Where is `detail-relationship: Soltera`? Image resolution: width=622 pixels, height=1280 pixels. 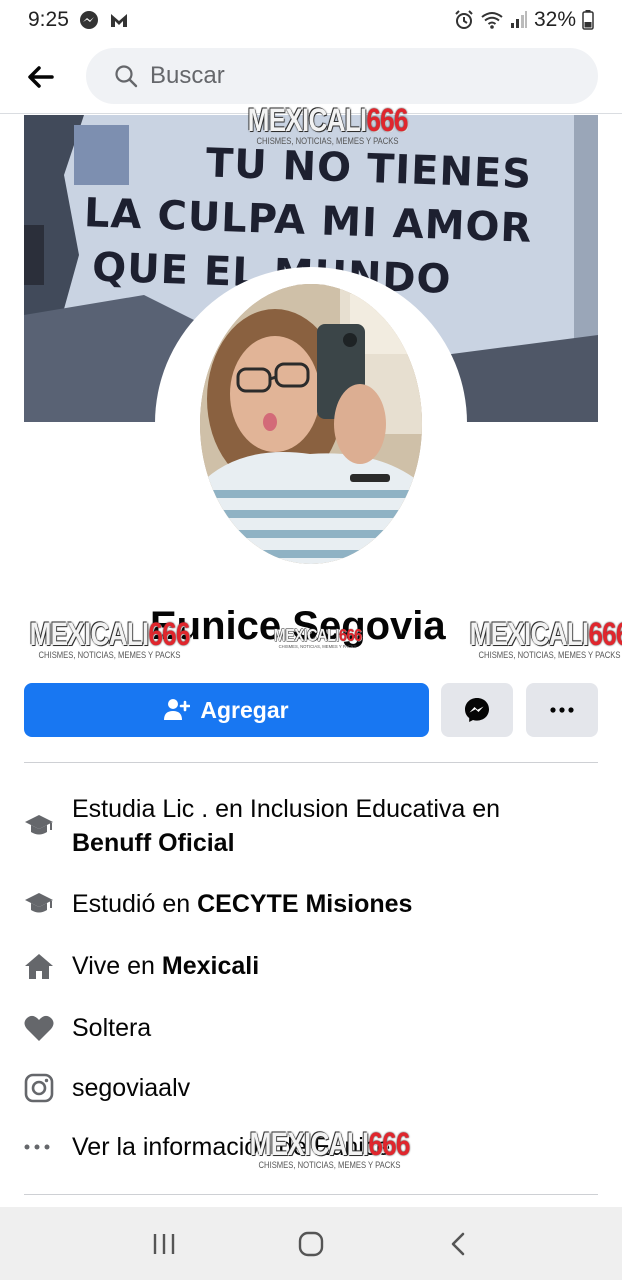
detail-relationship: Soltera is located at coordinates (311, 1028).